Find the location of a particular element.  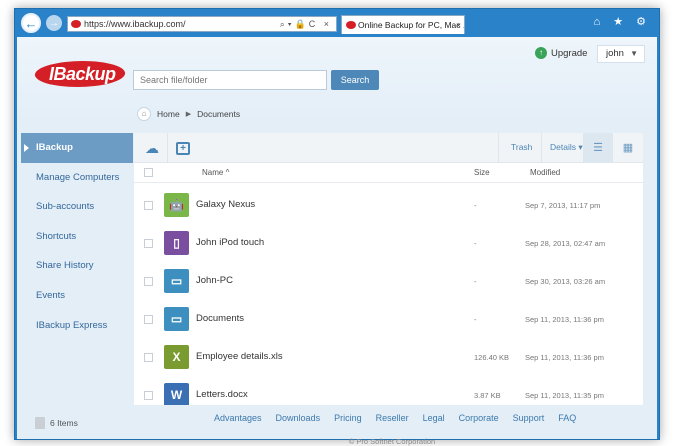

file-name: John-PC is located at coordinates (214, 280).